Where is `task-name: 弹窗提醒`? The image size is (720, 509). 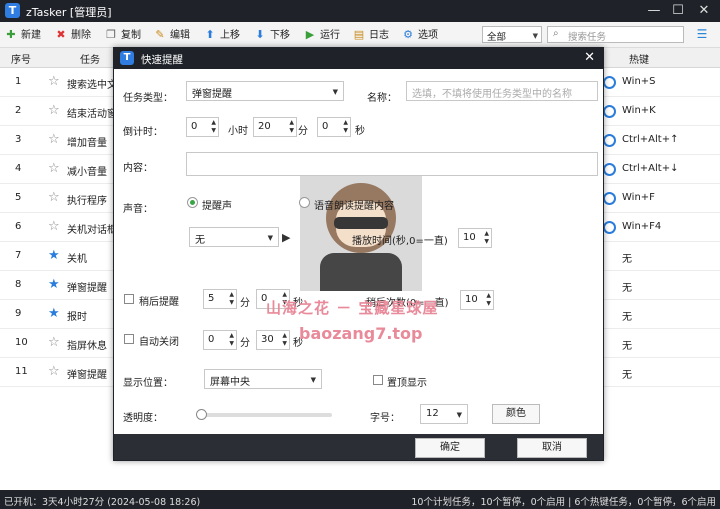
task-name: 弹窗提醒 is located at coordinates (87, 288).